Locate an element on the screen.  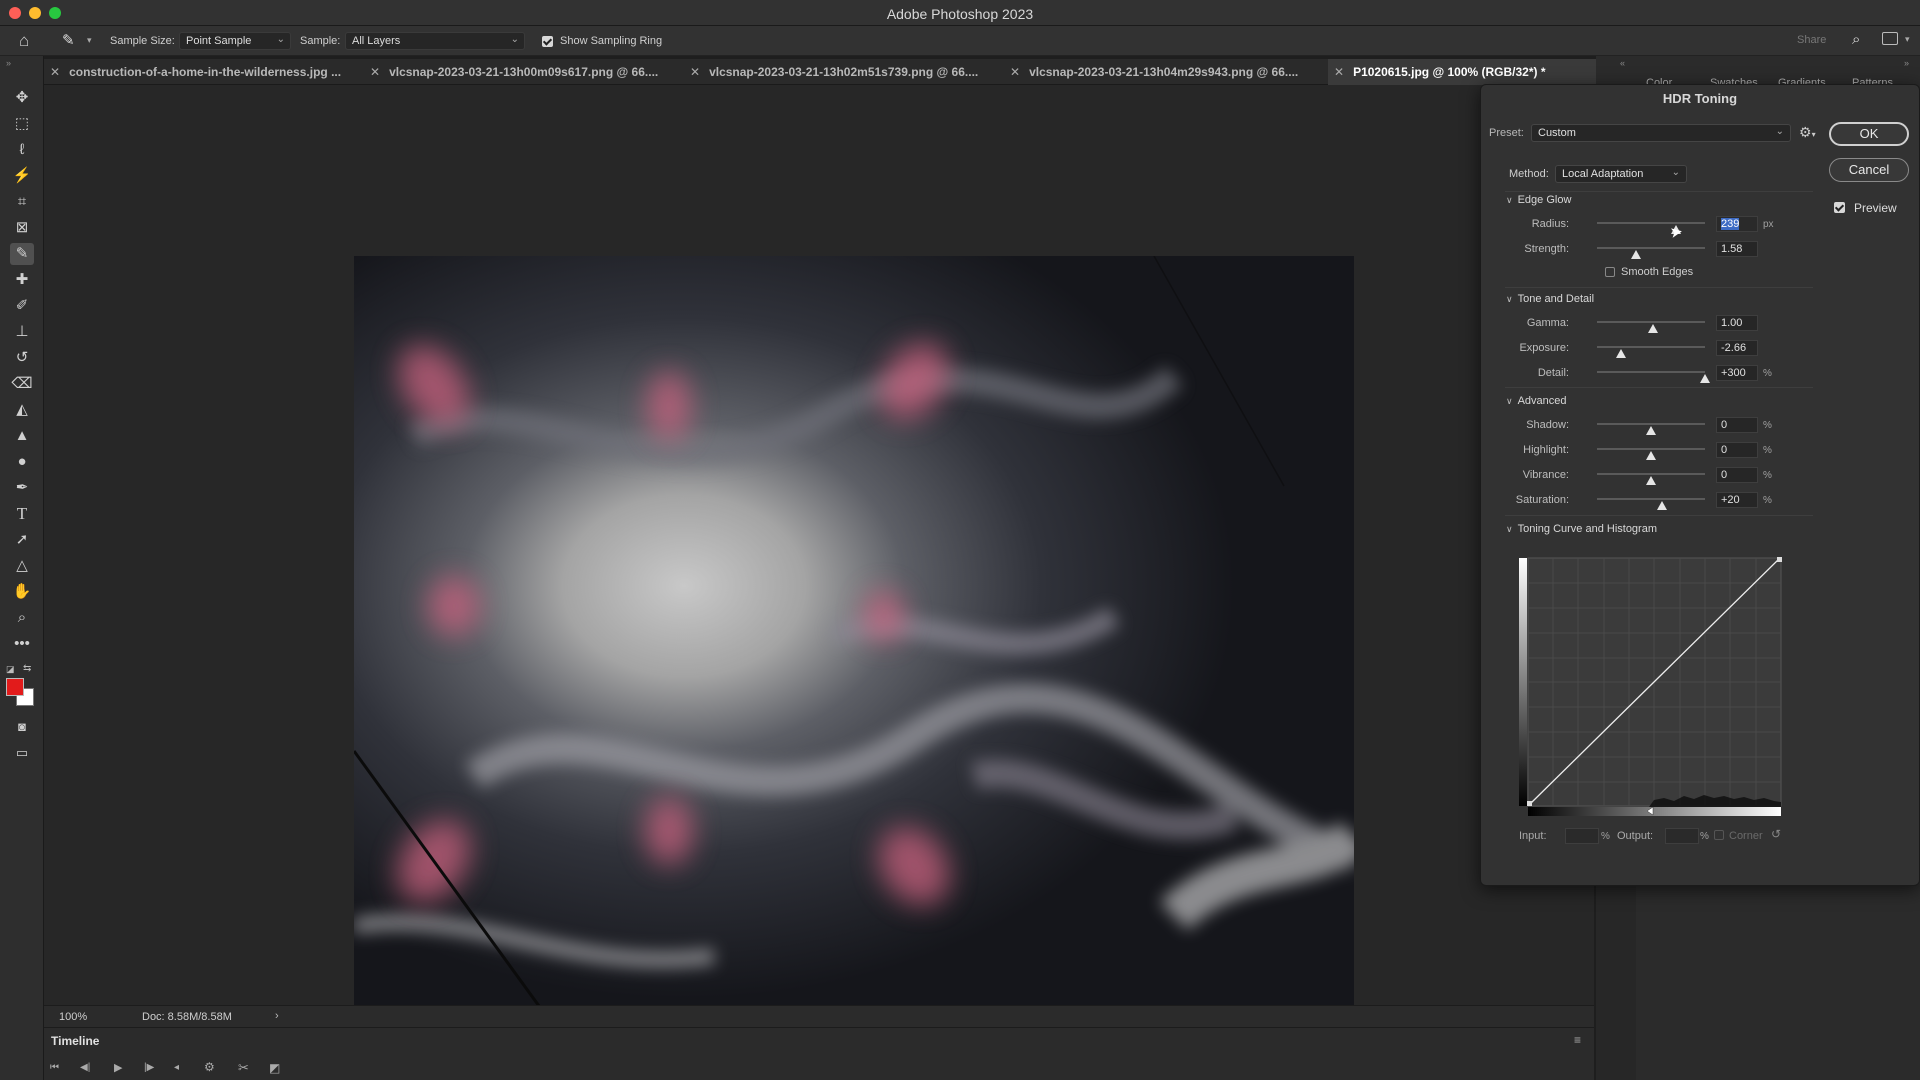
collapse-panel-icon: « is located at coordinates (1622, 63).